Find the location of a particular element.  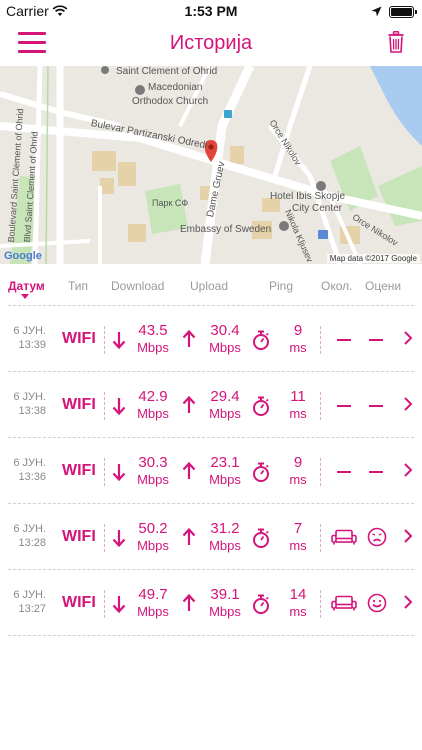

header-rating: Оцени is located at coordinates (383, 286).